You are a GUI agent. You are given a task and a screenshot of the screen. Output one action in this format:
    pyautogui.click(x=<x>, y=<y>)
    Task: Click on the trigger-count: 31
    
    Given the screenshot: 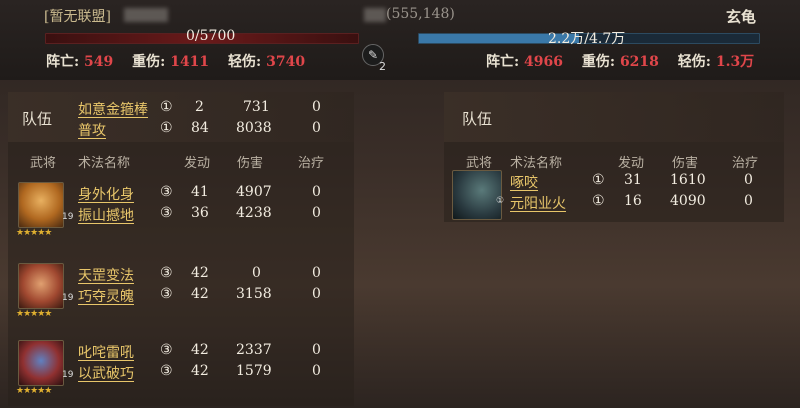 What is the action you would take?
    pyautogui.click(x=633, y=180)
    